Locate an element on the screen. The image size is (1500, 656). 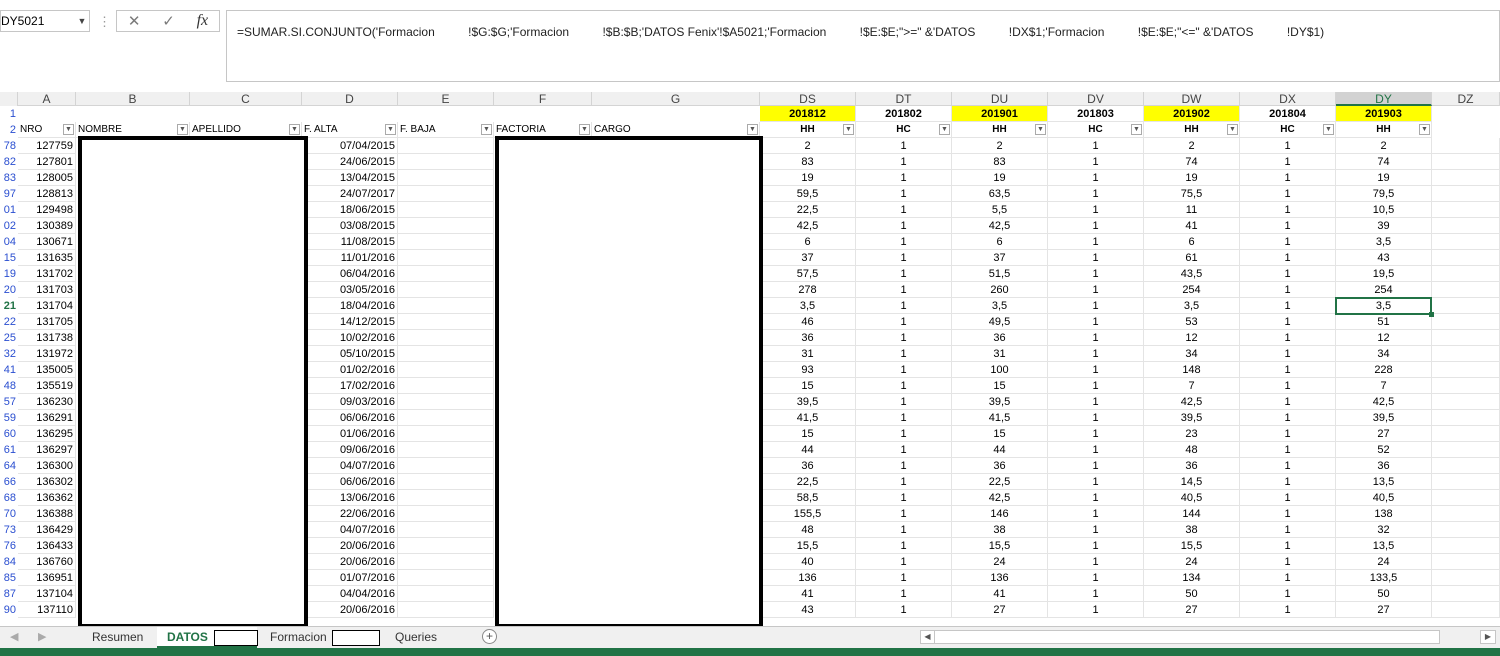
f-alta-cell: 07/04/2015 is located at coordinates (350, 146).